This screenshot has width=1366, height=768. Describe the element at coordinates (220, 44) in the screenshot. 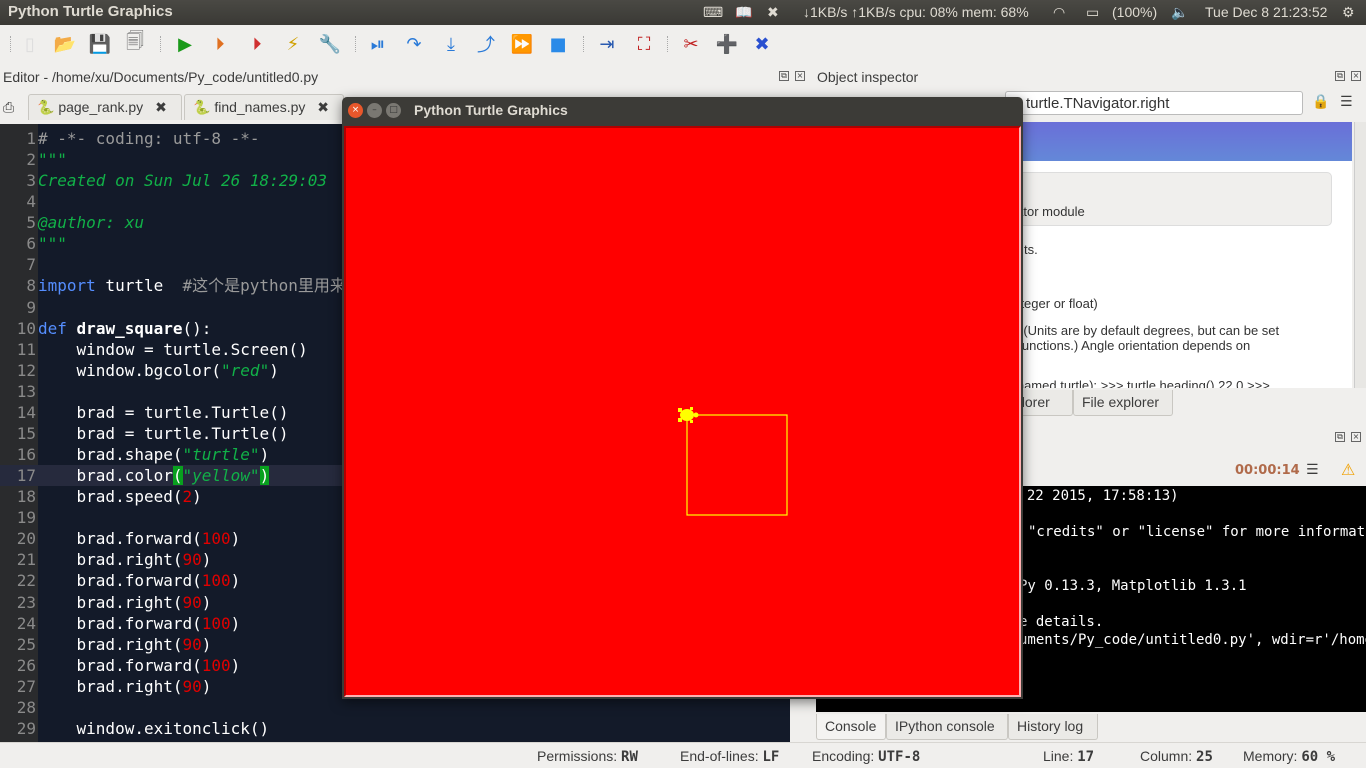

I see `run-selection-icon: ⏵` at that location.